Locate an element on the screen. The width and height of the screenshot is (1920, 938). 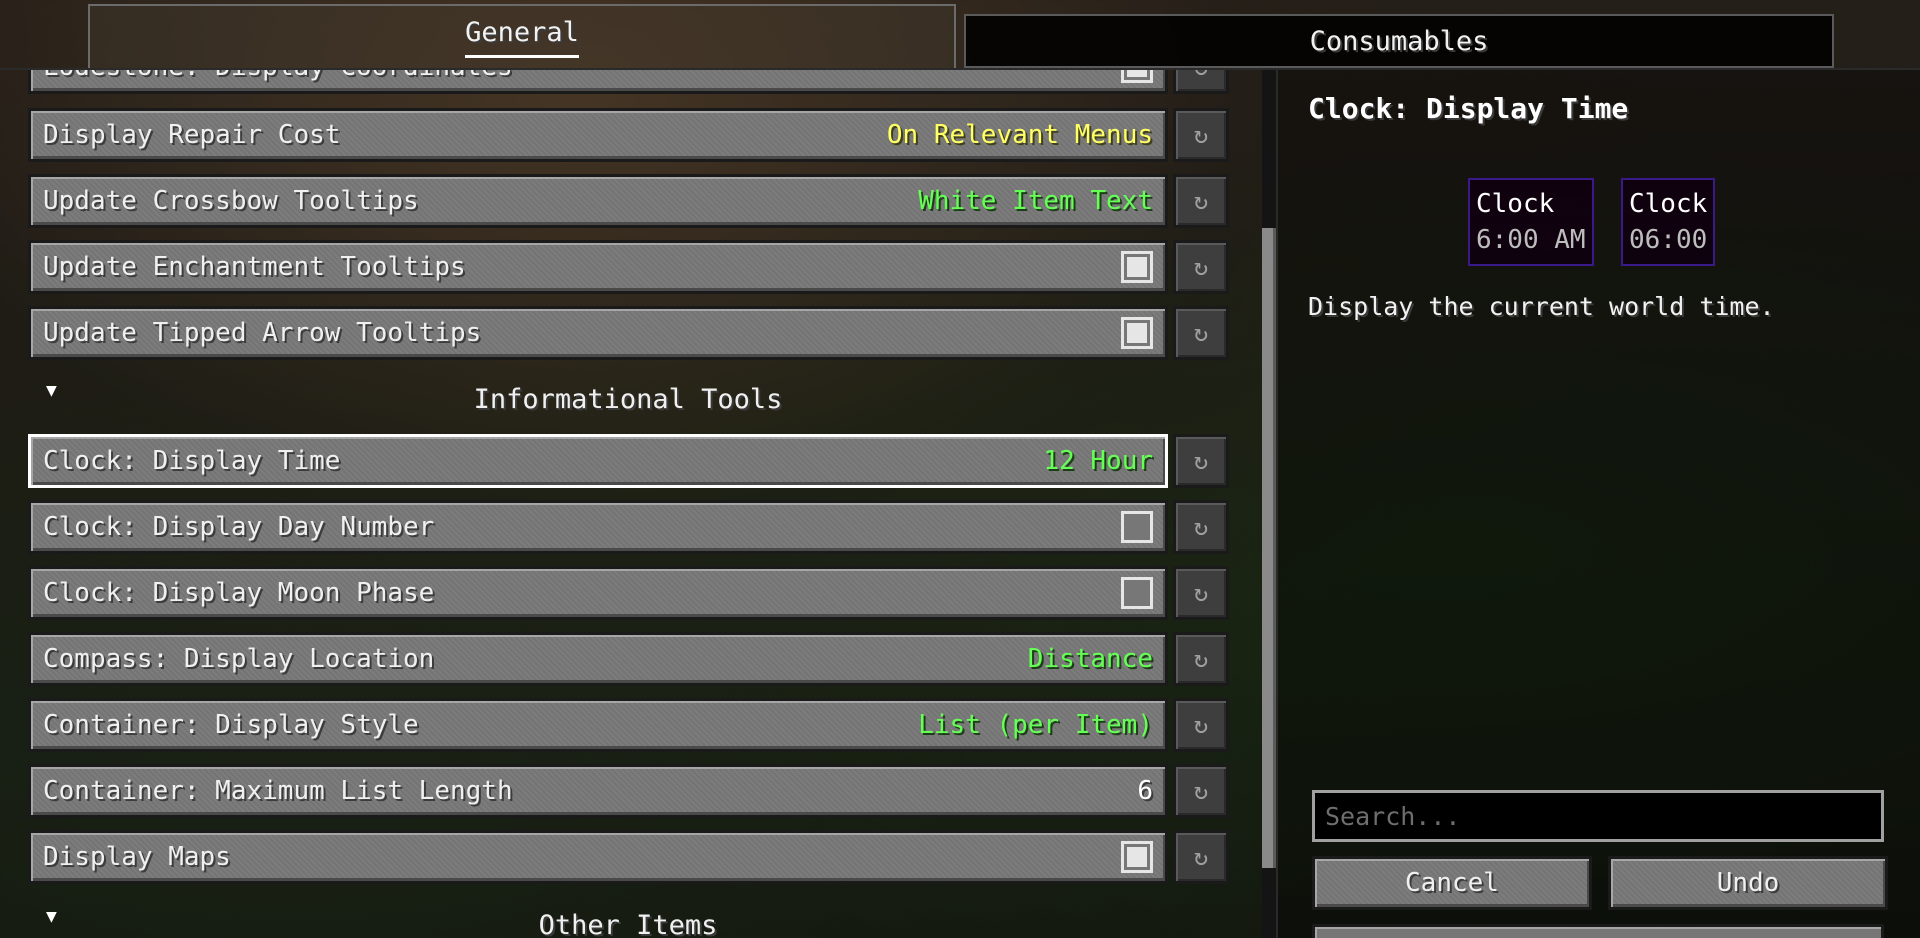
option-value: List (per Item) is located at coordinates (1035, 725).